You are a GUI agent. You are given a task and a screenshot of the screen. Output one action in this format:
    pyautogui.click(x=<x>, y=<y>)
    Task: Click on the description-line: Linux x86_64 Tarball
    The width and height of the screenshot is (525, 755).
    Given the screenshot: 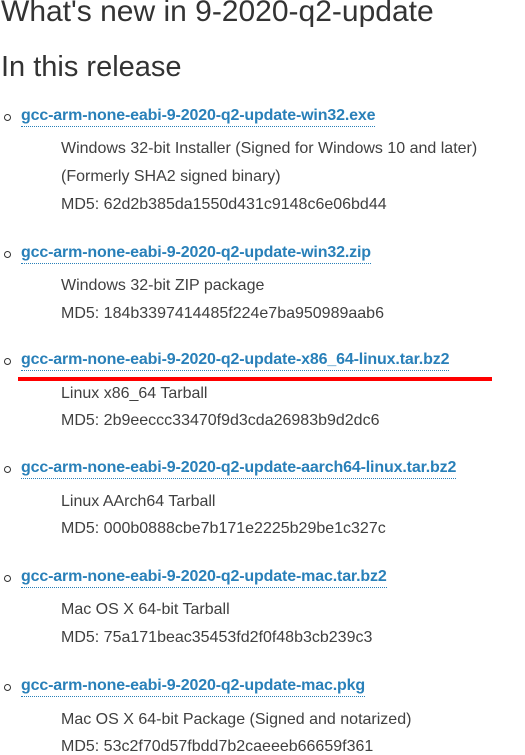 What is the action you would take?
    pyautogui.click(x=134, y=393)
    